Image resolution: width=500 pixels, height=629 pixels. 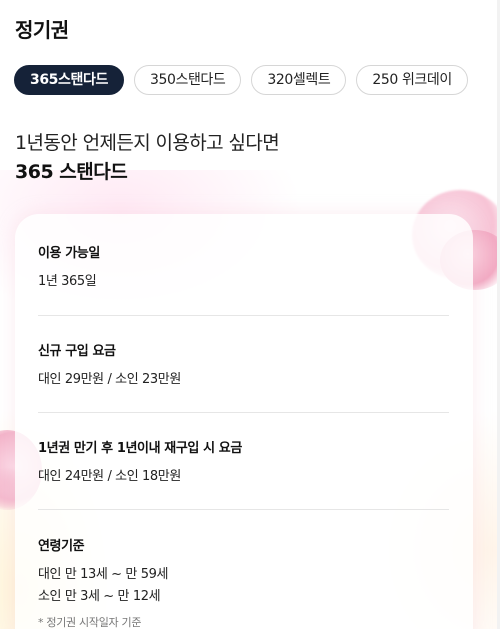 What do you see at coordinates (42, 30) in the screenshot?
I see `page-title: 정기권` at bounding box center [42, 30].